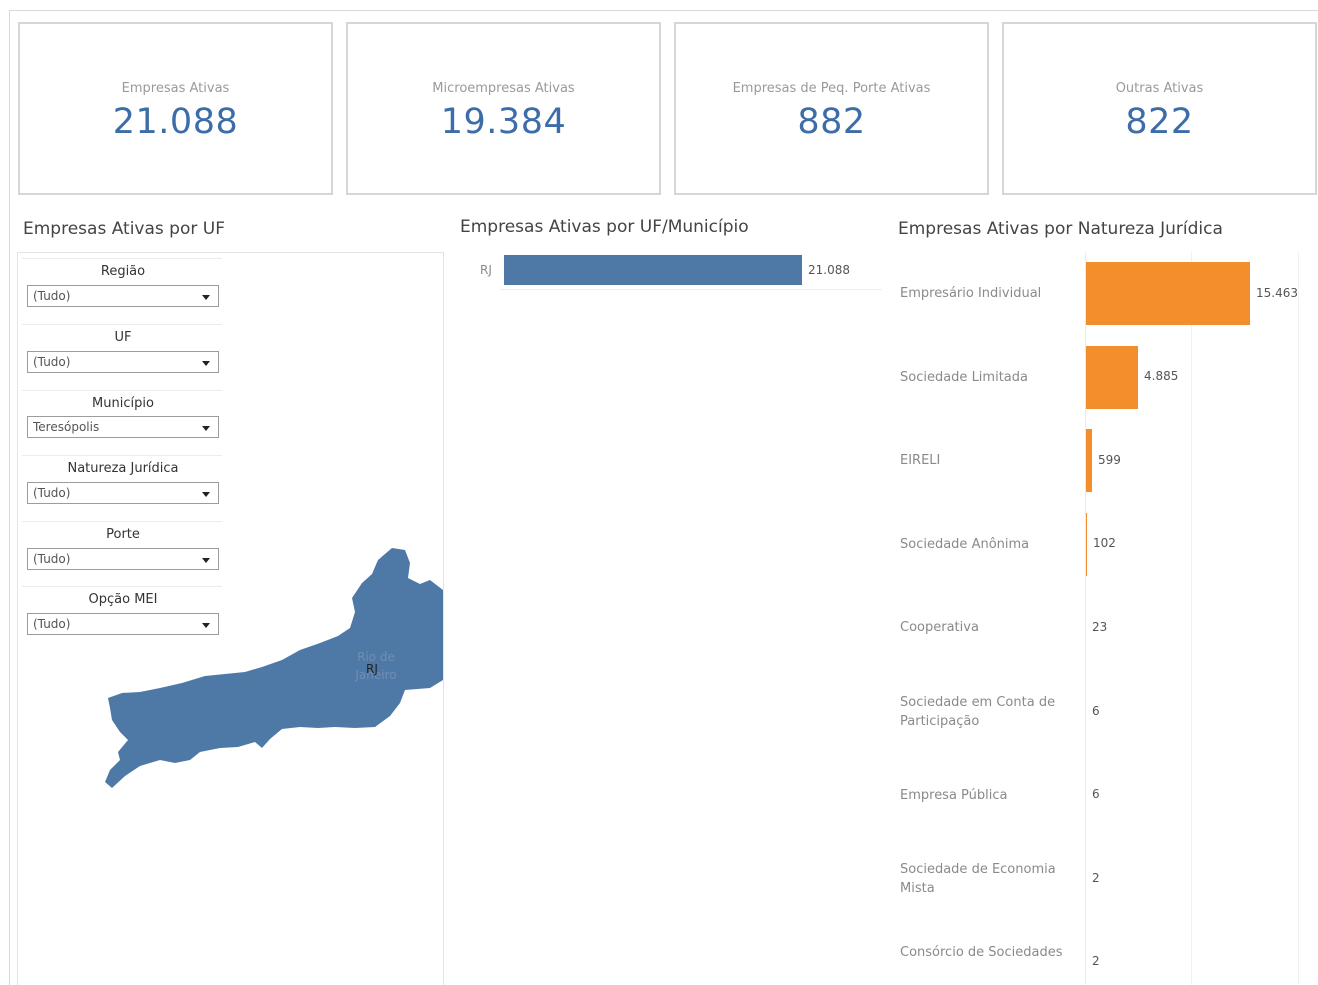 This screenshot has height=985, width=1318. What do you see at coordinates (66, 427) in the screenshot?
I see `filter-value: Teresópolis` at bounding box center [66, 427].